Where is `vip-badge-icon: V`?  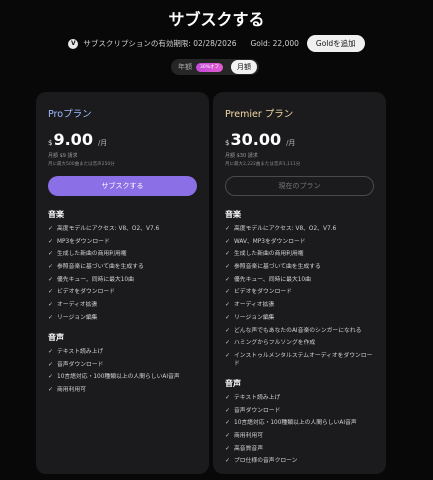
vip-badge-icon: V is located at coordinates (73, 43).